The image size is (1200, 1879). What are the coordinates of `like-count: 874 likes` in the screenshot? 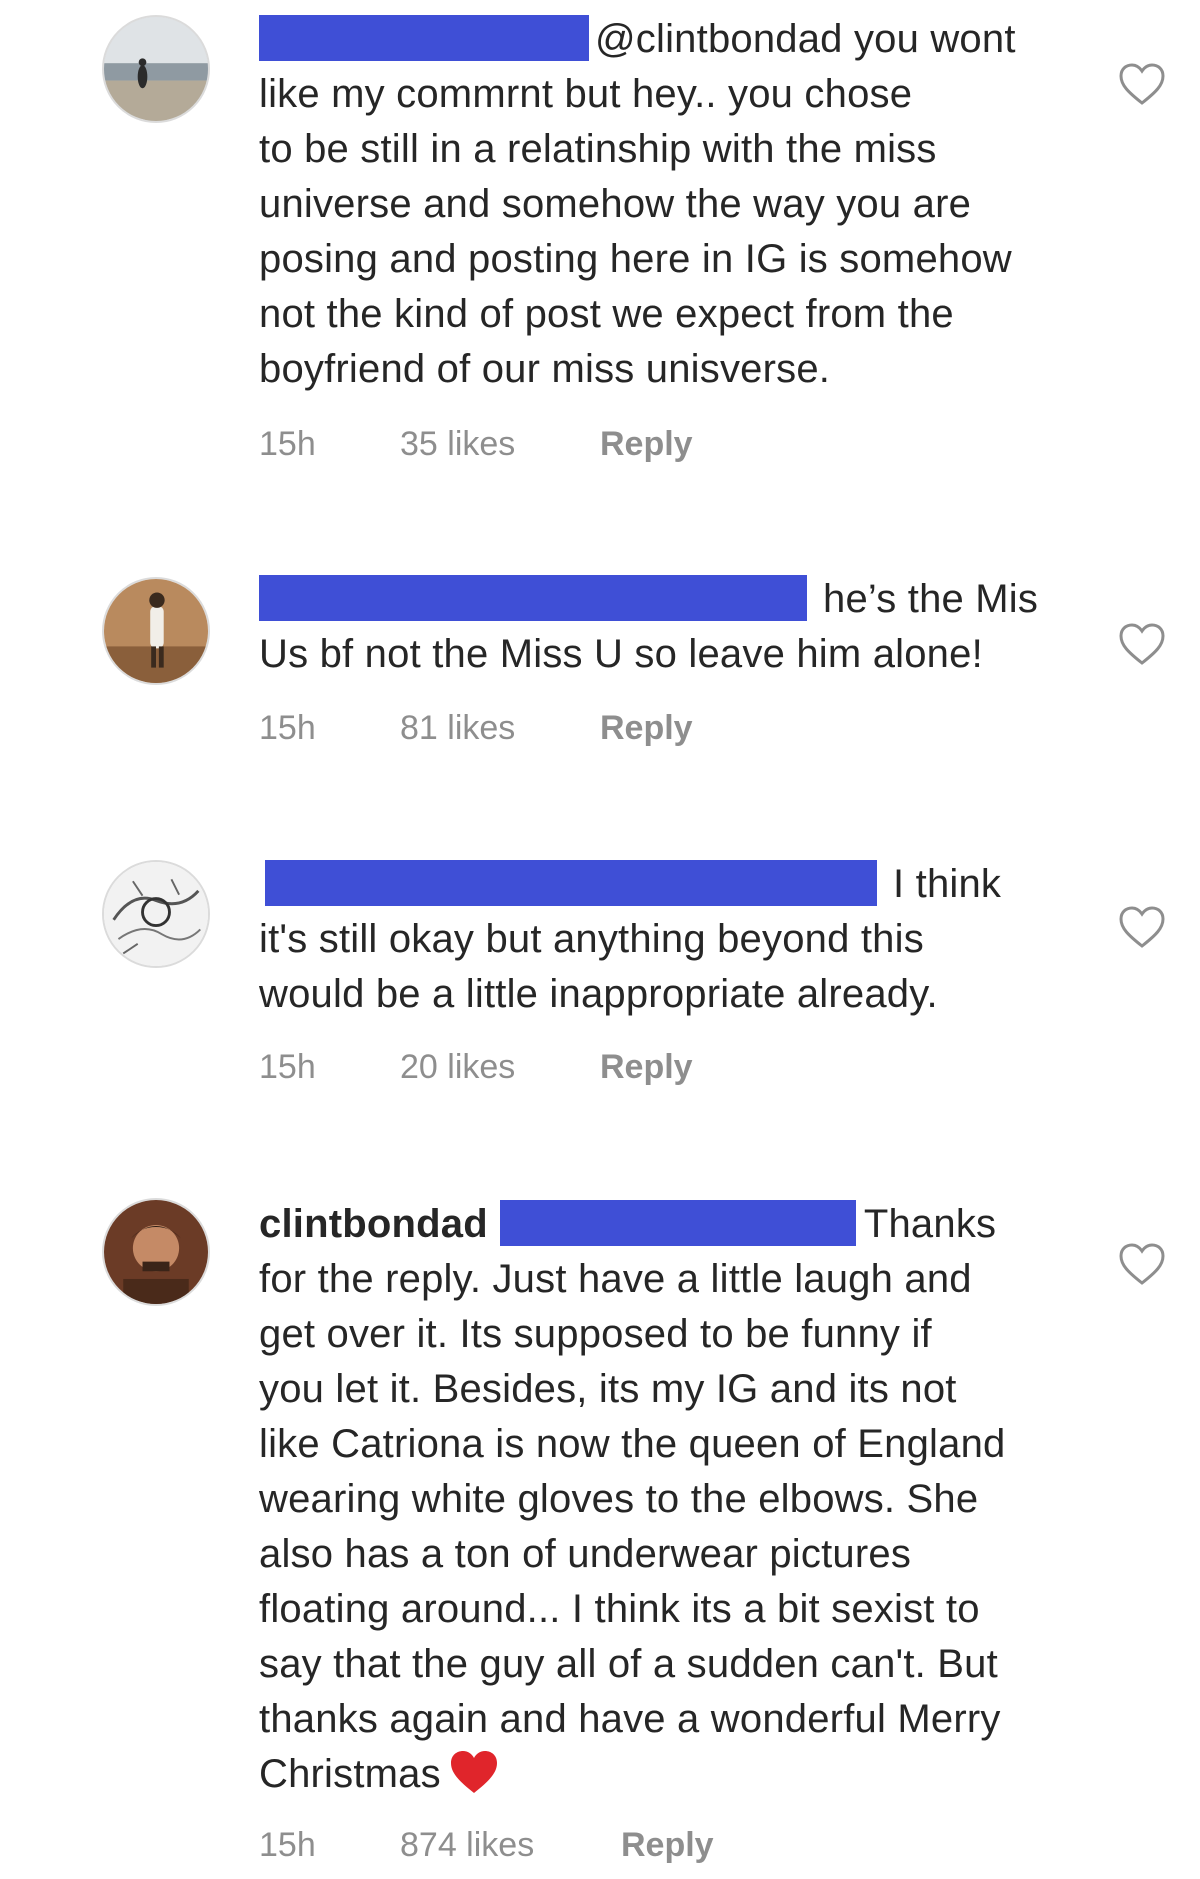 It's located at (467, 1845).